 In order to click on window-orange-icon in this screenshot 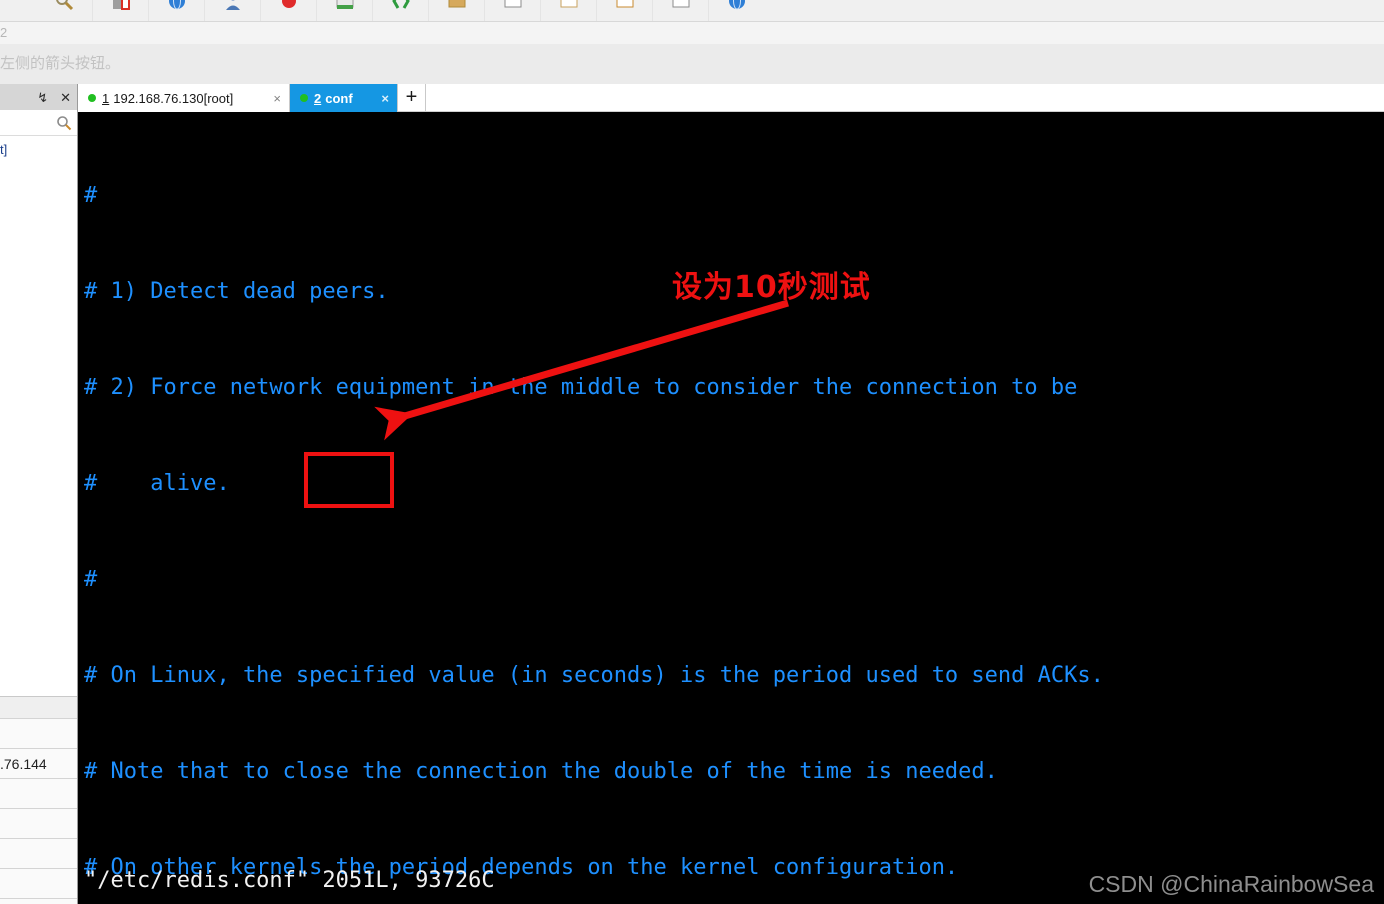, I will do `click(624, 4)`.